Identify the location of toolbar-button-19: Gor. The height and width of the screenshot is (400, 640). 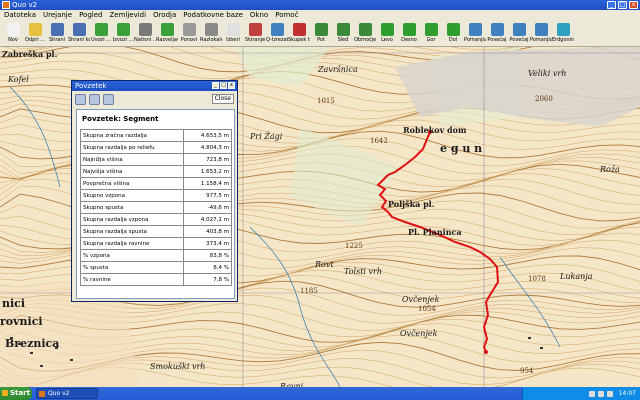
(431, 34).